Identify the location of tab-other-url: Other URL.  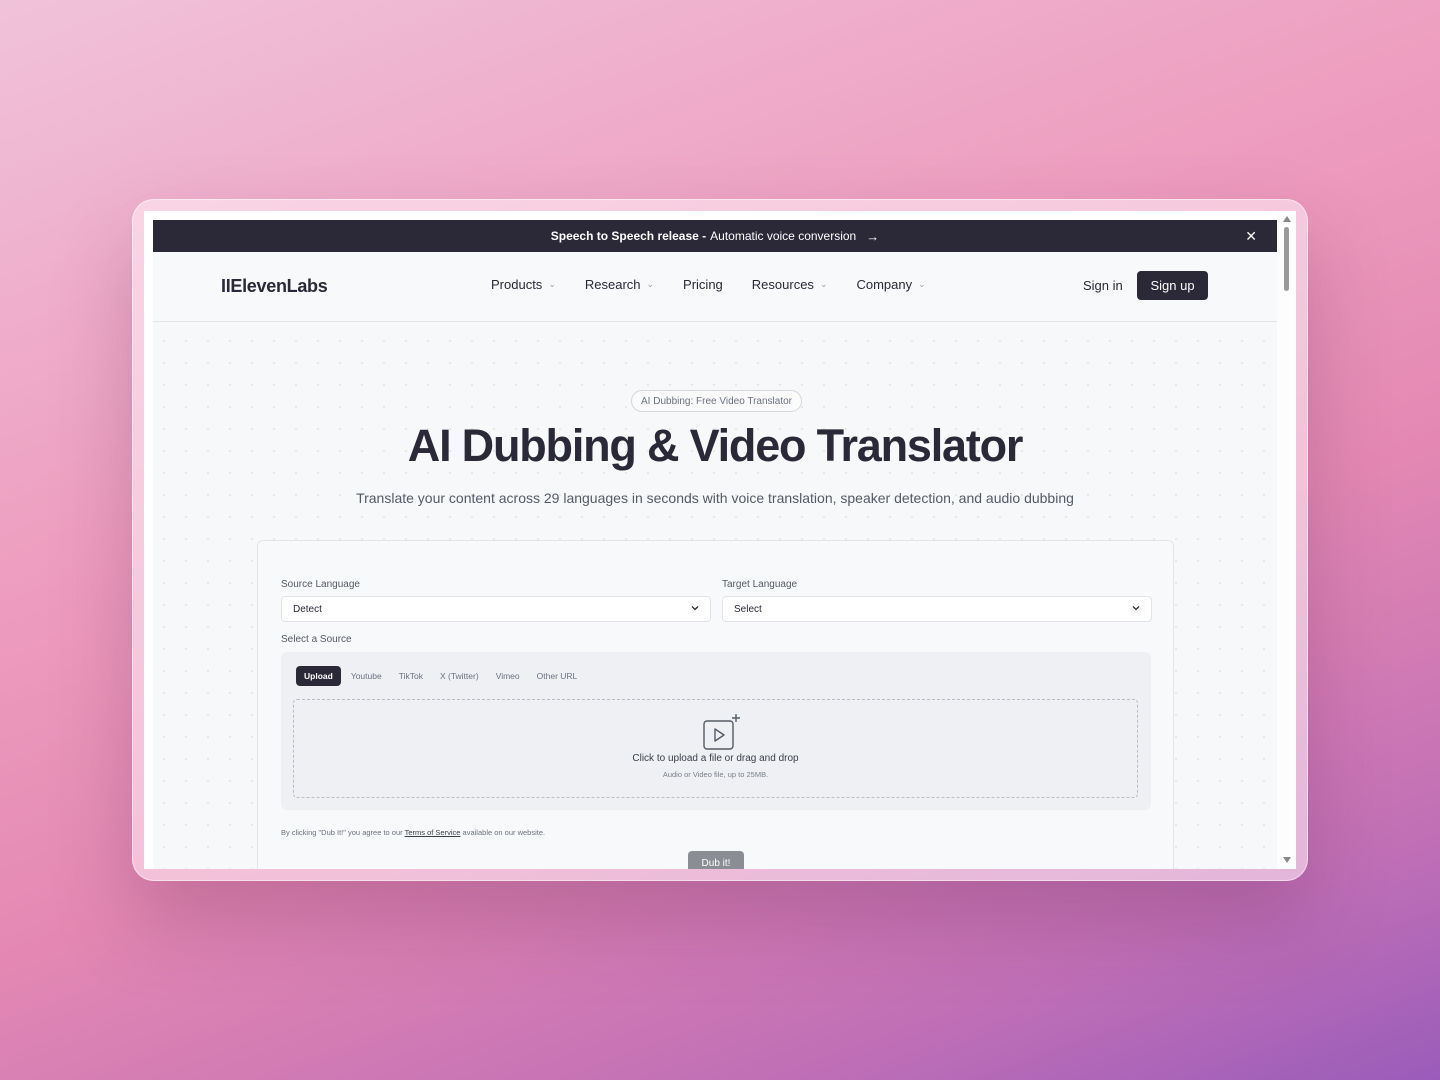
(557, 676).